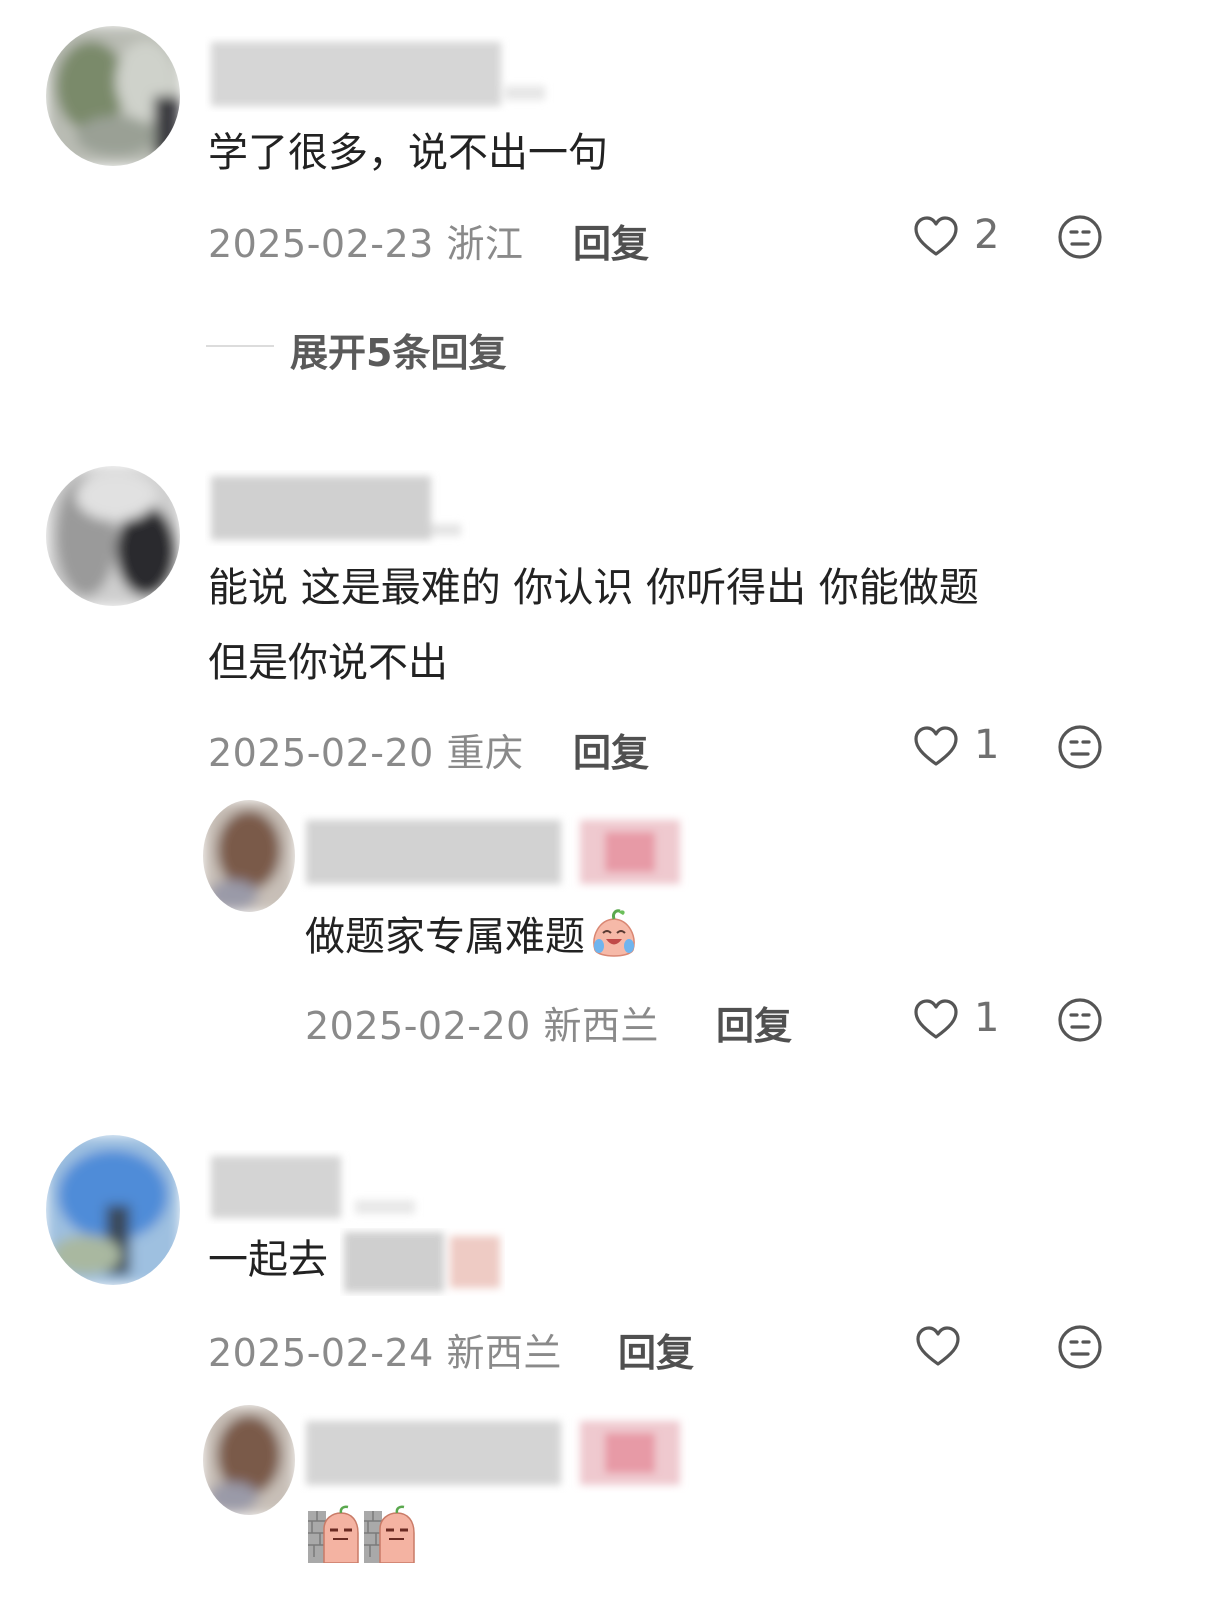  I want to click on comment-location: 重庆, so click(485, 753).